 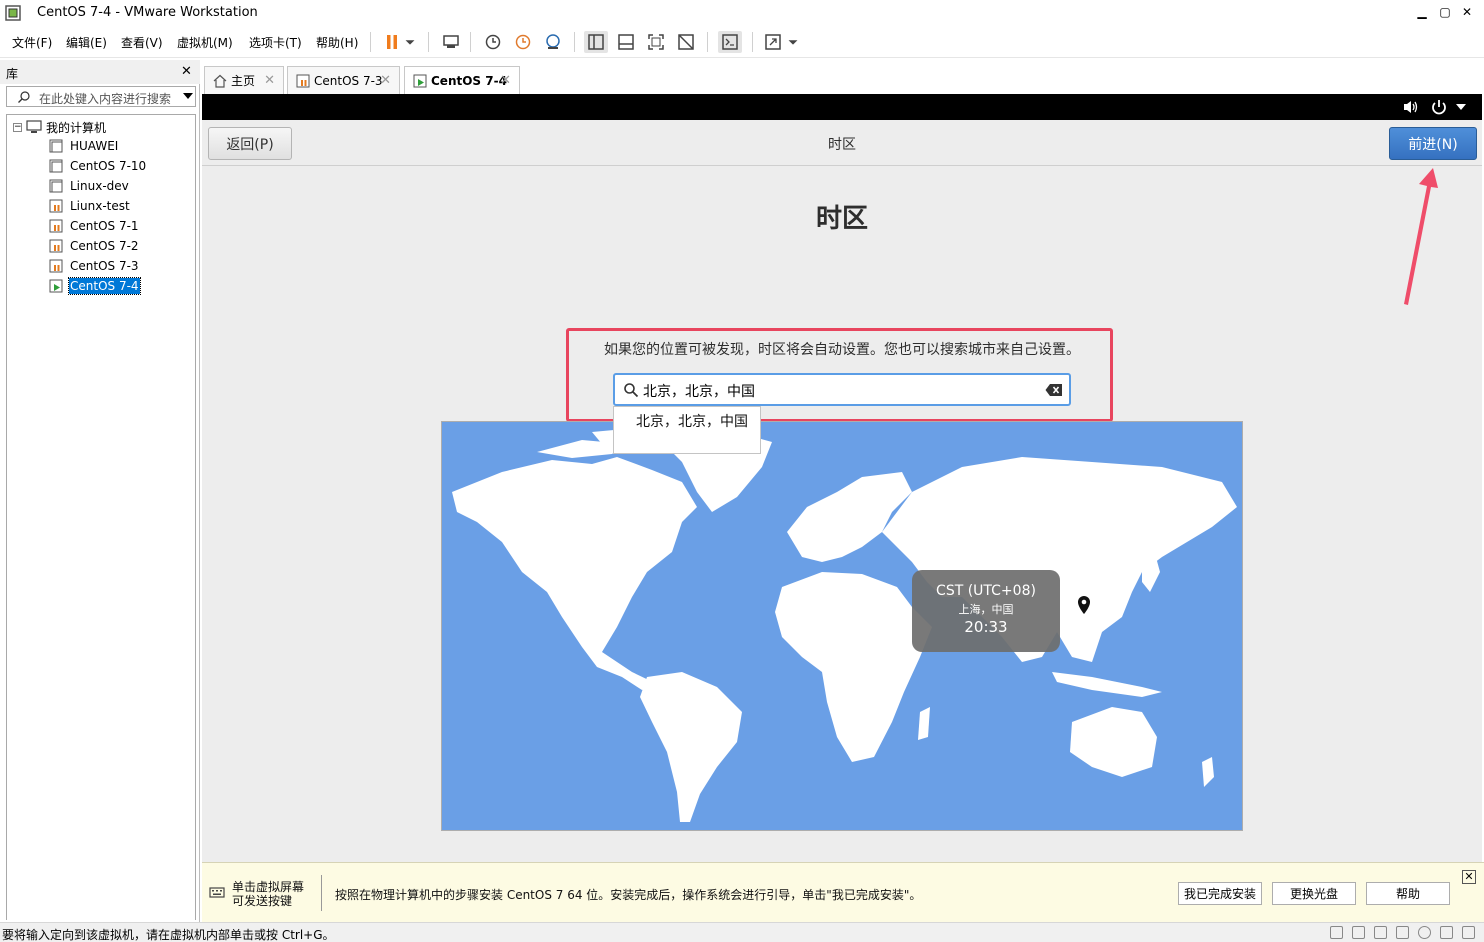 I want to click on revert-snapshot-button, so click(x=523, y=42).